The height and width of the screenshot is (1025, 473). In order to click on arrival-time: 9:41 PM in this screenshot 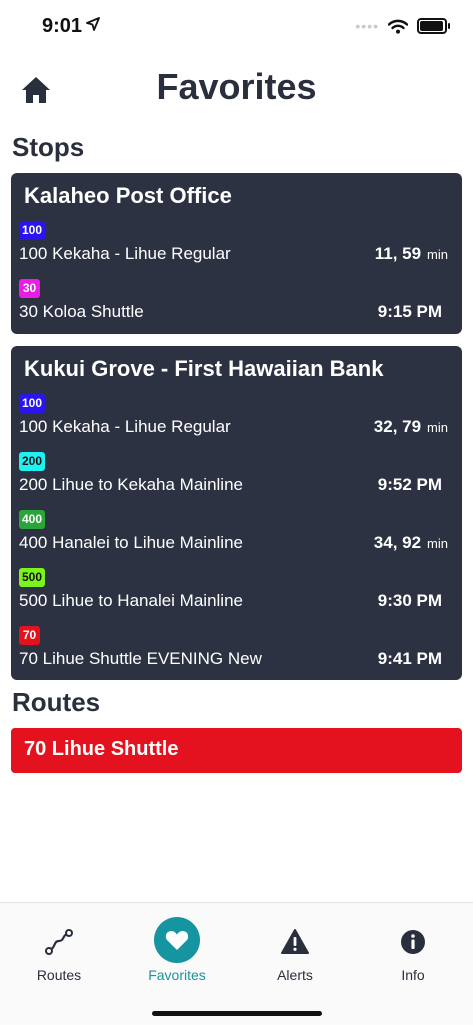, I will do `click(413, 659)`.